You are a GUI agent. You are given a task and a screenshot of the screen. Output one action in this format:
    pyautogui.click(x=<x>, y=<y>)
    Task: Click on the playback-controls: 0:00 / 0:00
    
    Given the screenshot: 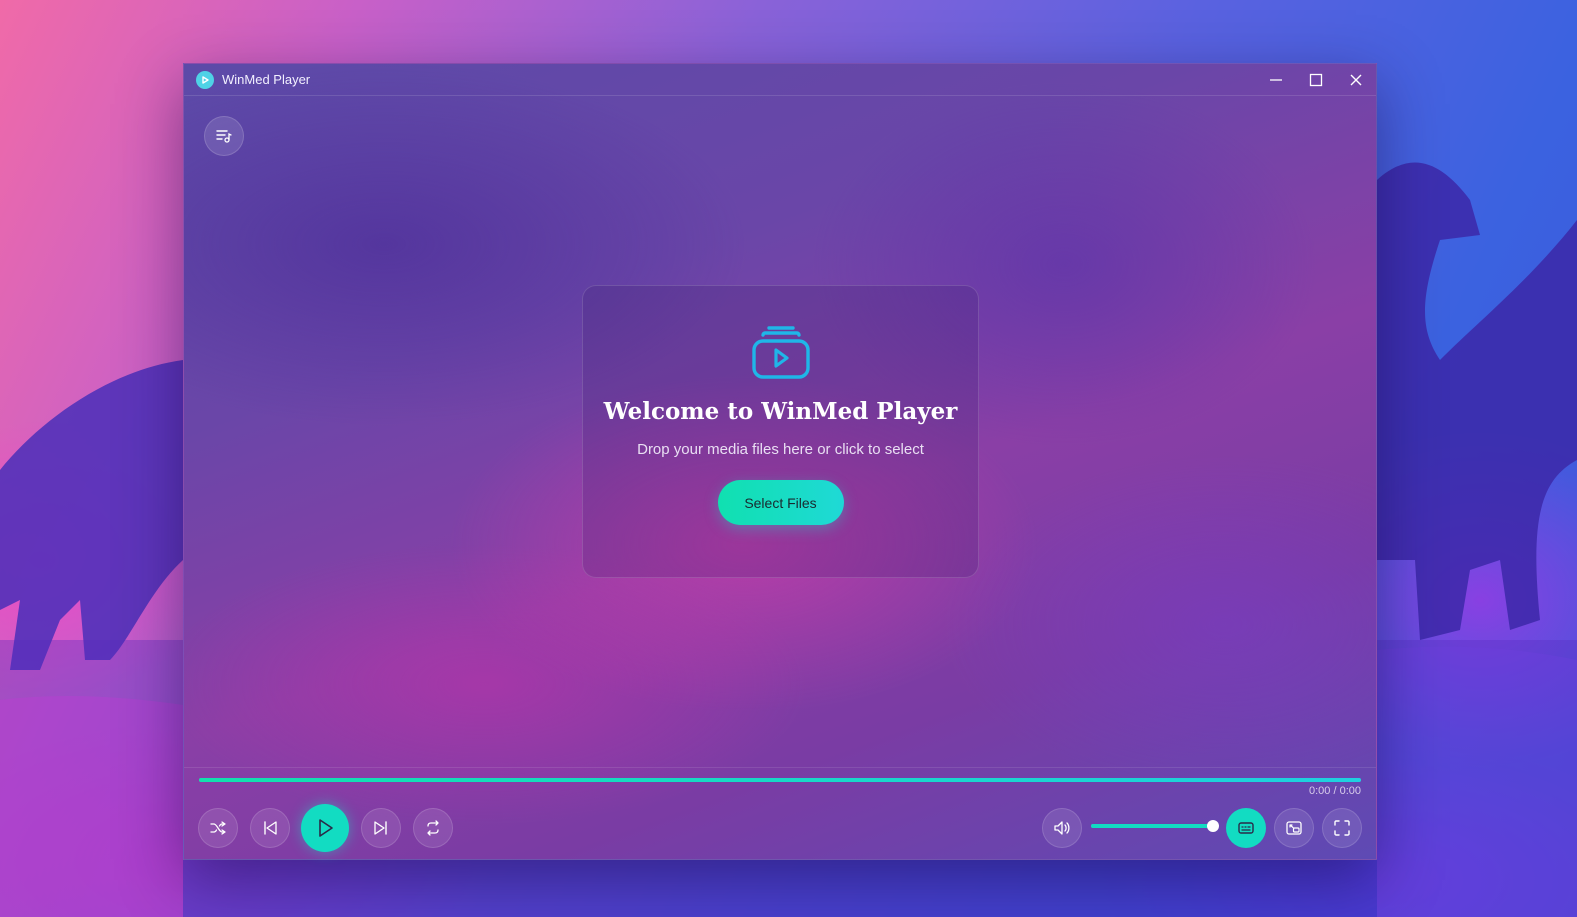 What is the action you would take?
    pyautogui.click(x=780, y=813)
    